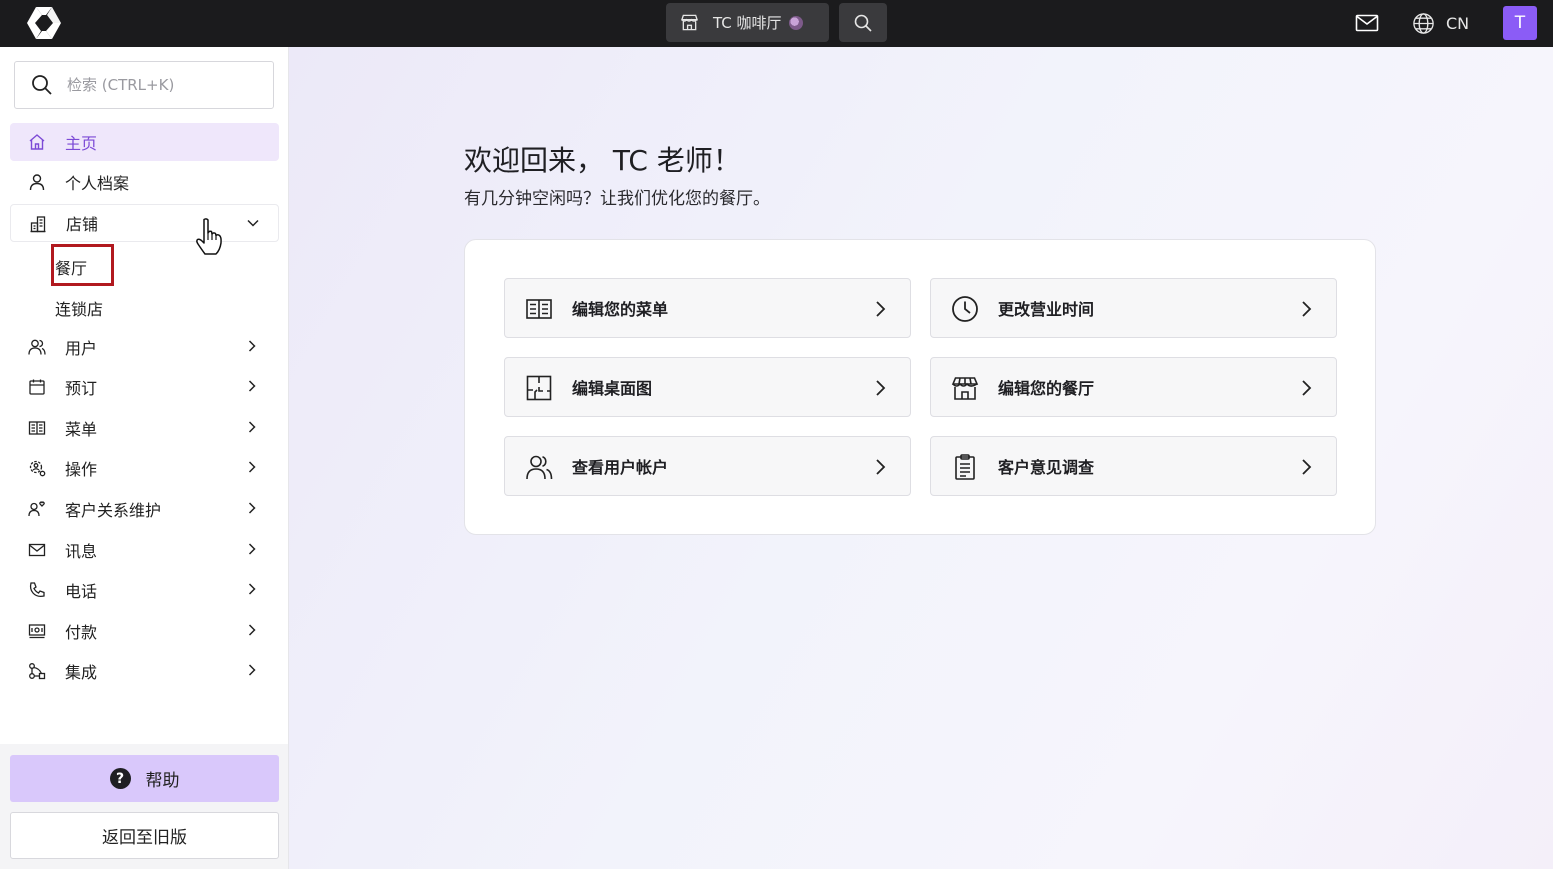 The height and width of the screenshot is (869, 1553). What do you see at coordinates (81, 143) in the screenshot?
I see `sidebar-item-label: 主页` at bounding box center [81, 143].